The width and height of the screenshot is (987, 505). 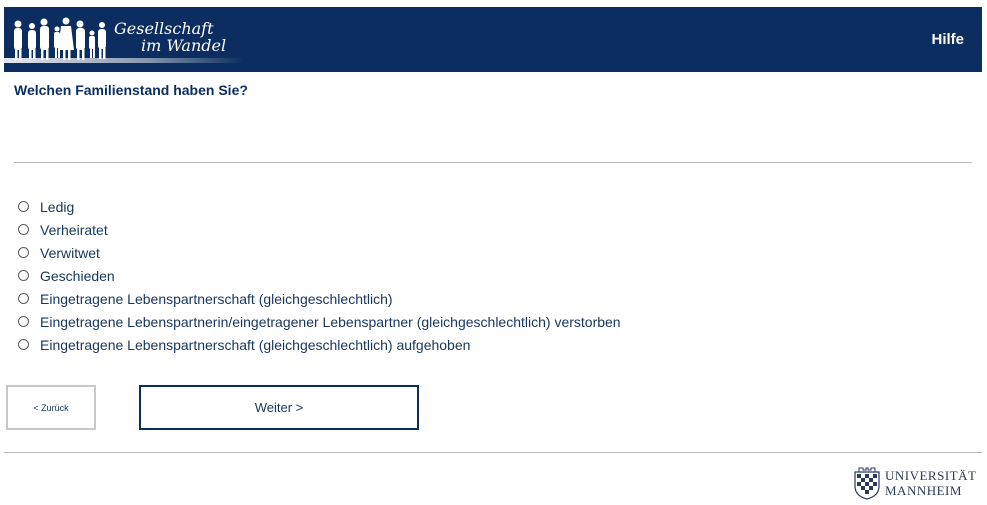 What do you see at coordinates (74, 230) in the screenshot?
I see `option-label: Verheiratet` at bounding box center [74, 230].